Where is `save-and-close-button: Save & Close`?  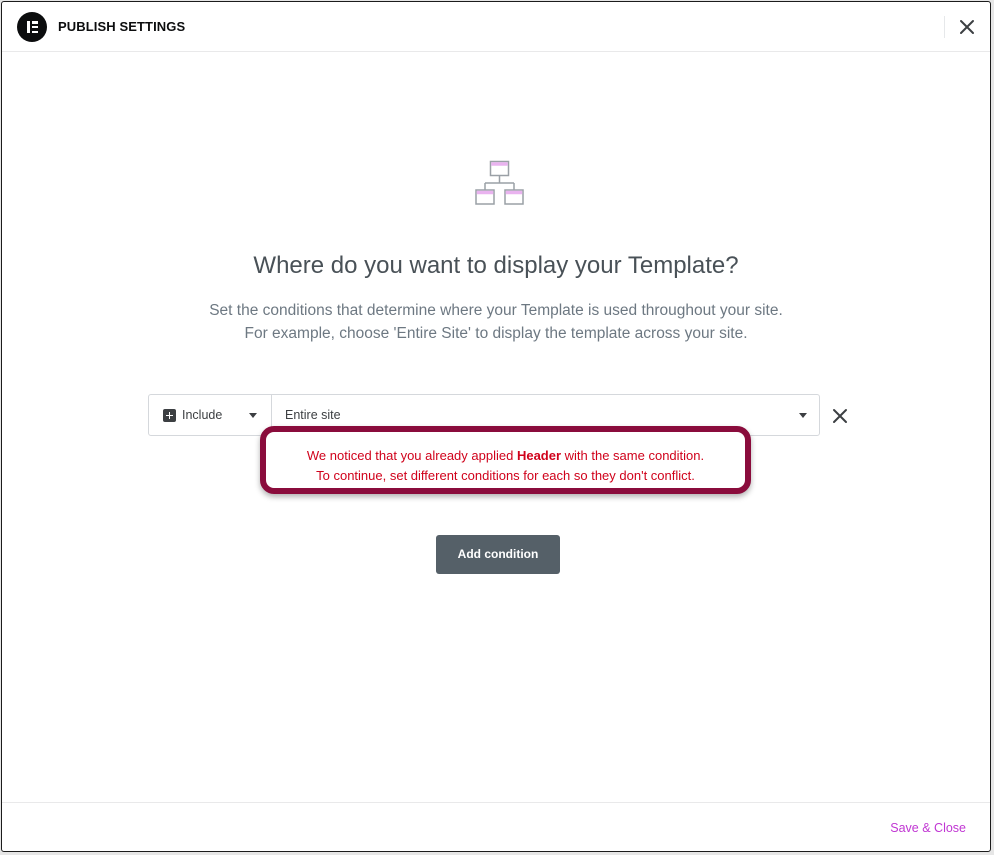 save-and-close-button: Save & Close is located at coordinates (928, 828).